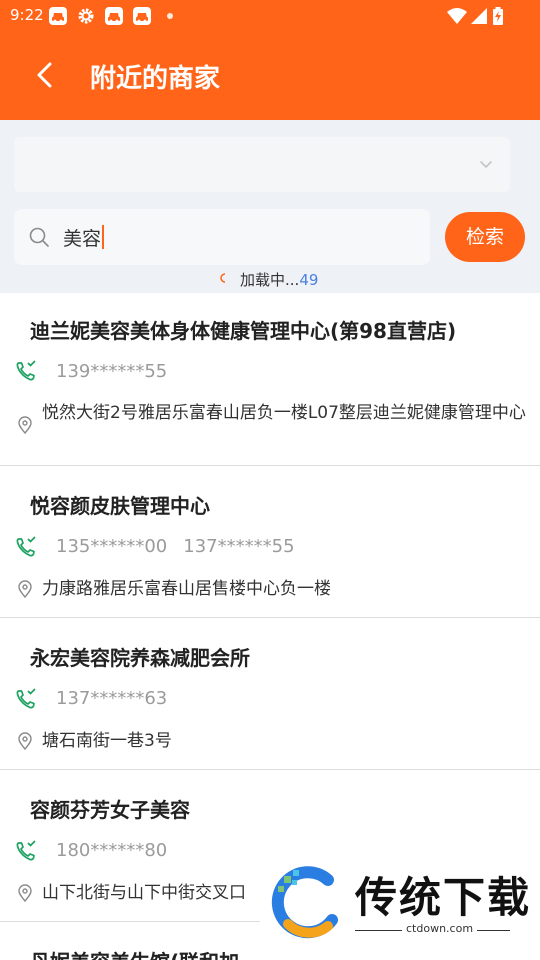 The image size is (540, 960). Describe the element at coordinates (440, 928) in the screenshot. I see `watermark-url: ctdown.com` at that location.